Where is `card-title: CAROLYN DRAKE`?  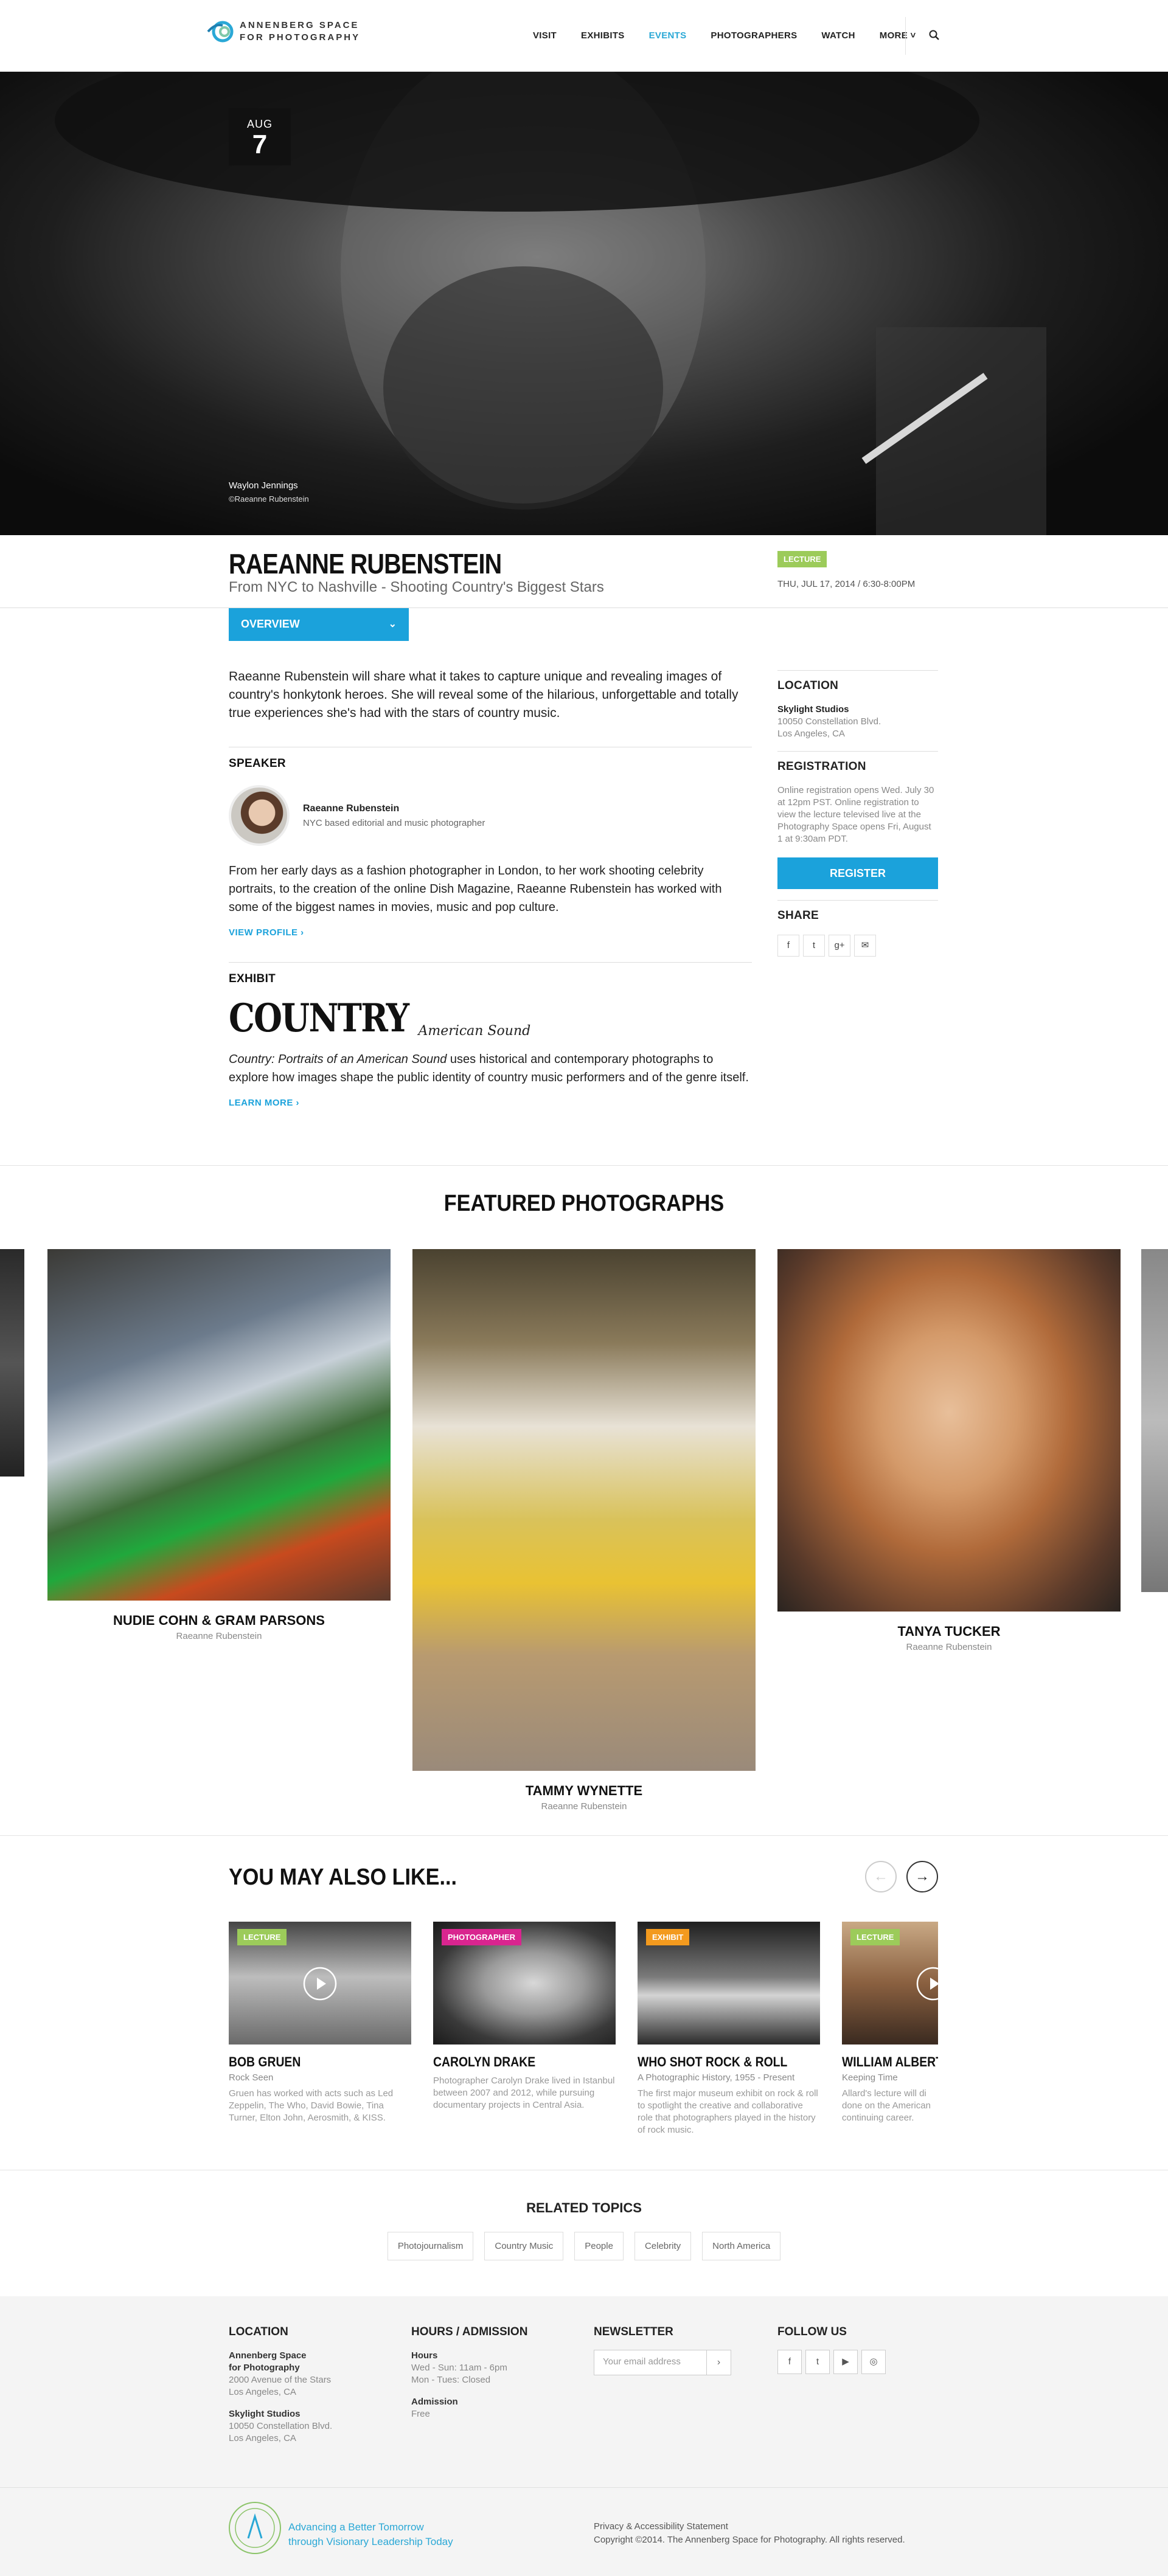 card-title: CAROLYN DRAKE is located at coordinates (484, 2061).